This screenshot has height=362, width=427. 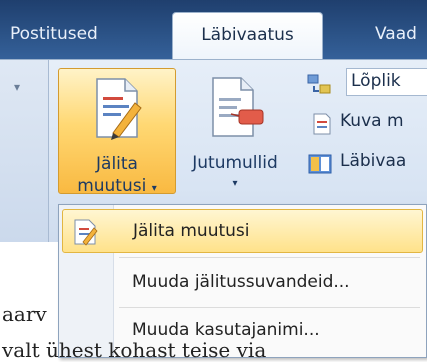 I want to click on tab-review: Läbivaatus, so click(x=247, y=36).